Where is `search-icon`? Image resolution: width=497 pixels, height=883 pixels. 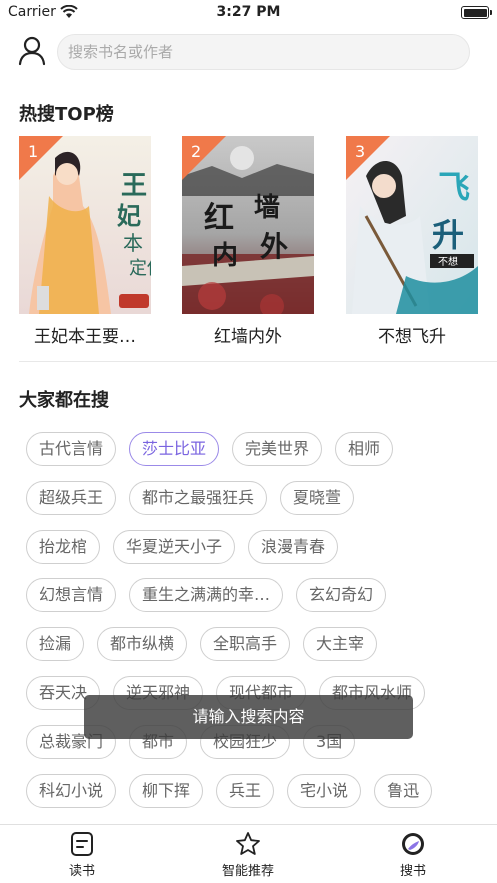
search-icon is located at coordinates (413, 844).